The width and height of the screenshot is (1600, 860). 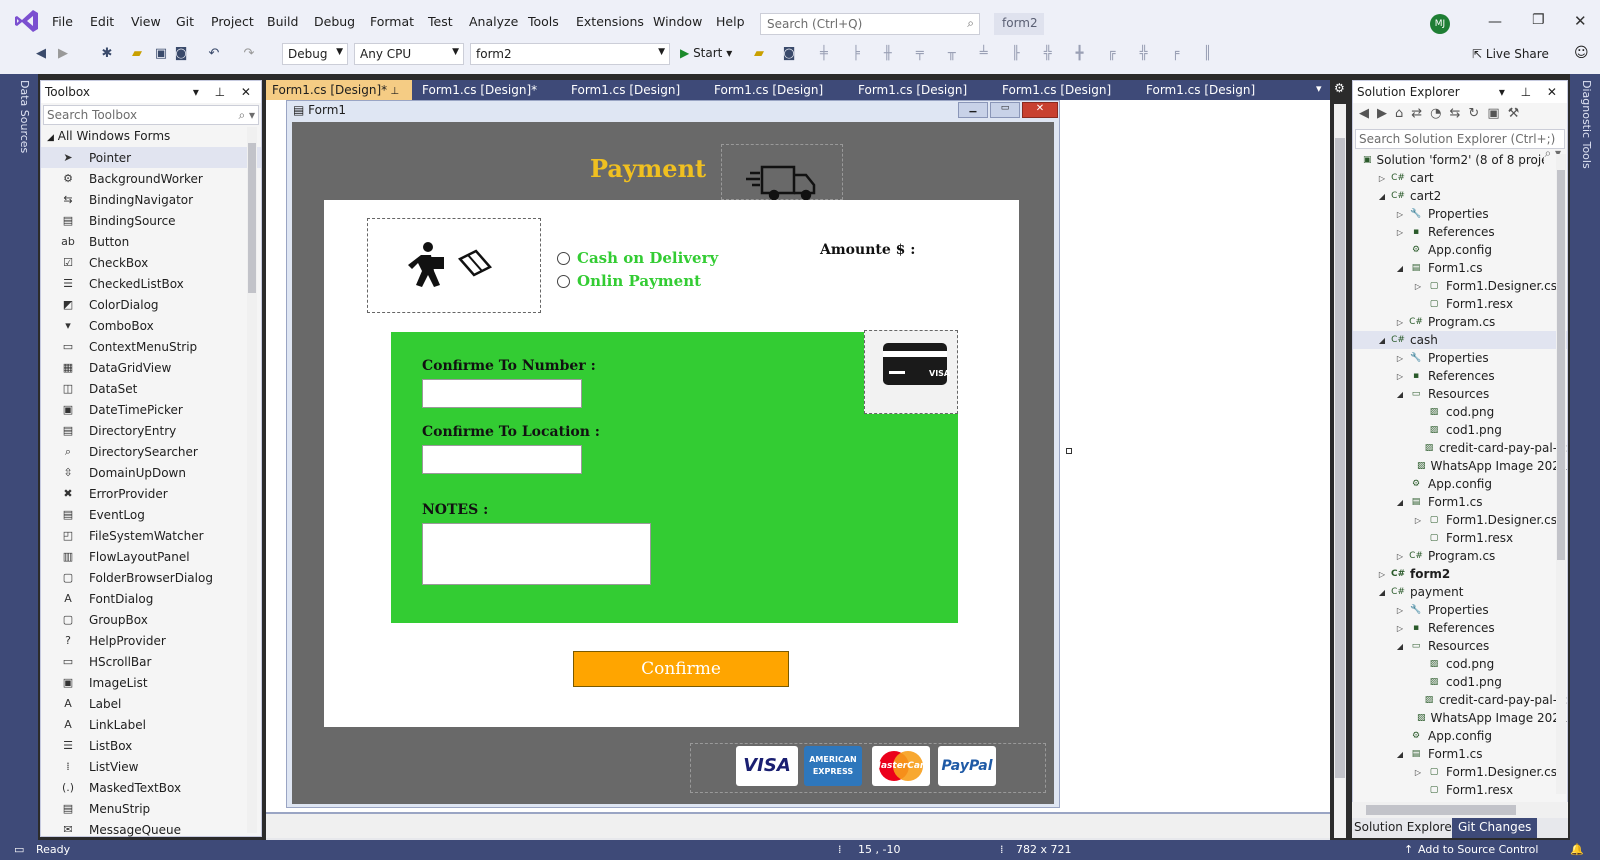 What do you see at coordinates (1460, 556) in the screenshot?
I see `solution-item-program-cs: ▷ C# Program.cs` at bounding box center [1460, 556].